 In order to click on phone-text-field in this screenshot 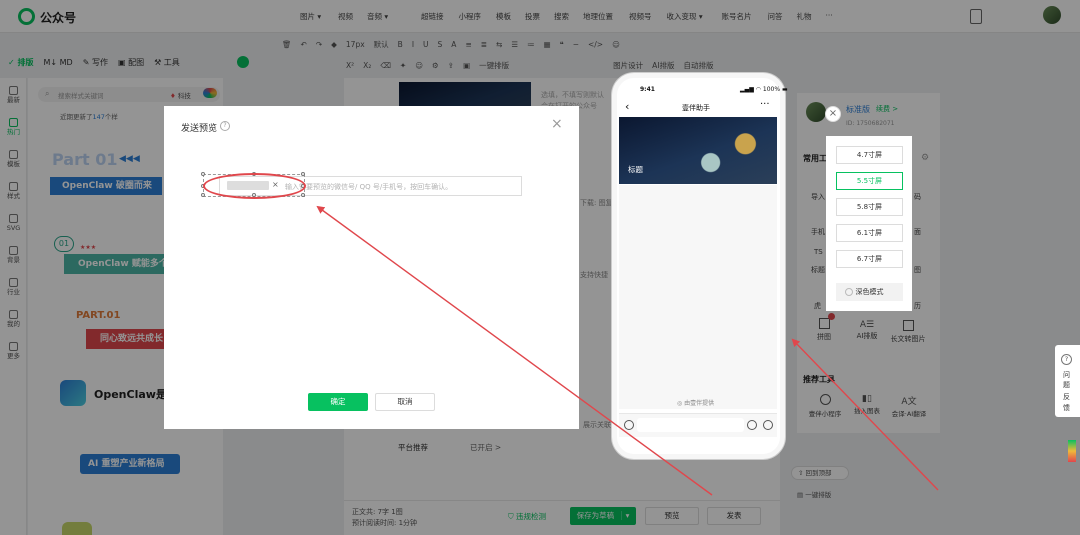, I will do `click(690, 425)`.